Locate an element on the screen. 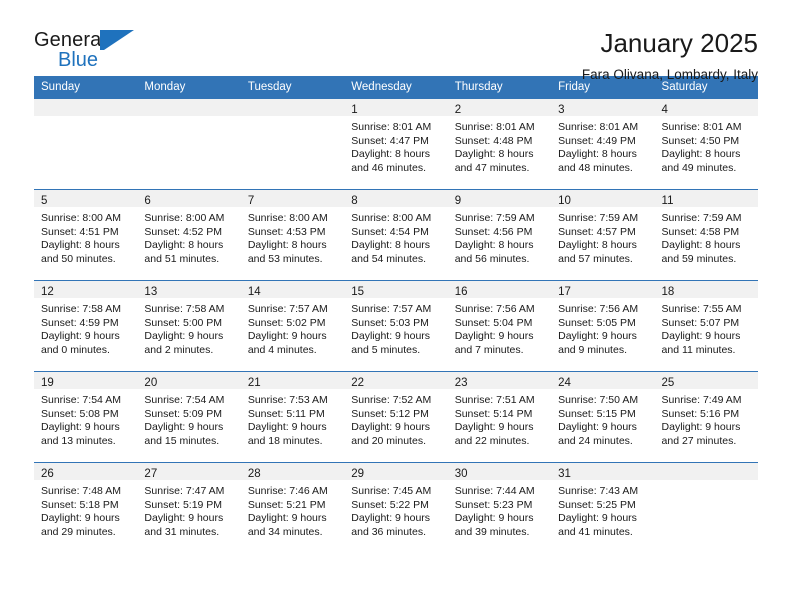  sunset-text: Sunset: 5:07 PM is located at coordinates (700, 322).